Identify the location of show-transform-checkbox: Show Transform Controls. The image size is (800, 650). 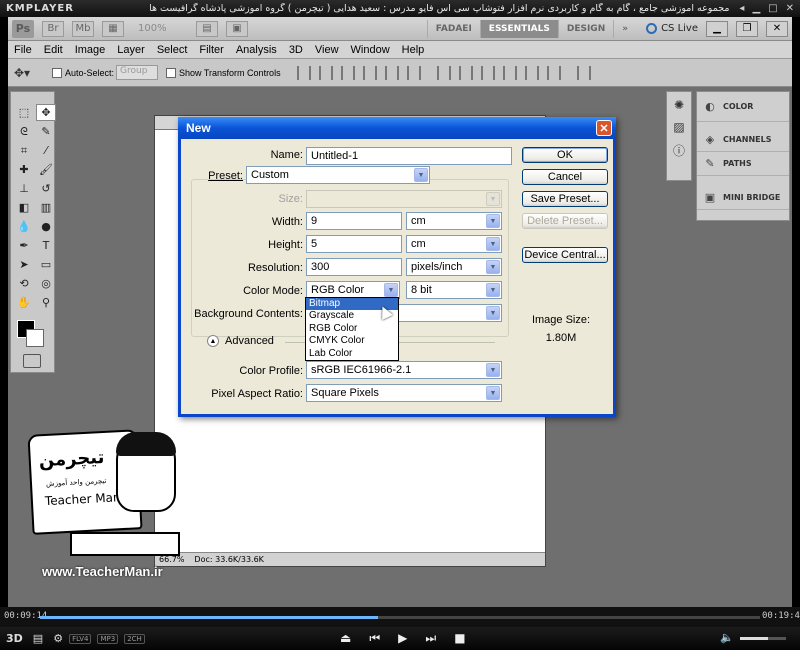
(223, 72).